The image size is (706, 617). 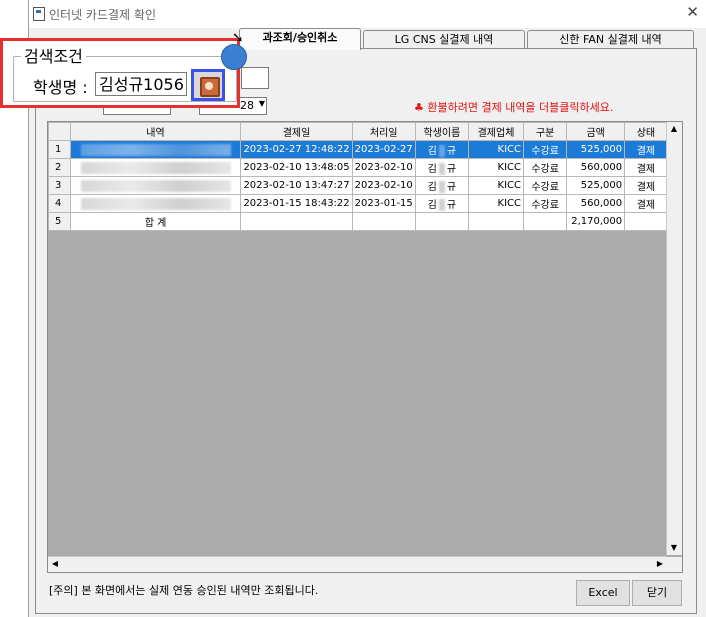 I want to click on student-search-button, so click(x=208, y=85).